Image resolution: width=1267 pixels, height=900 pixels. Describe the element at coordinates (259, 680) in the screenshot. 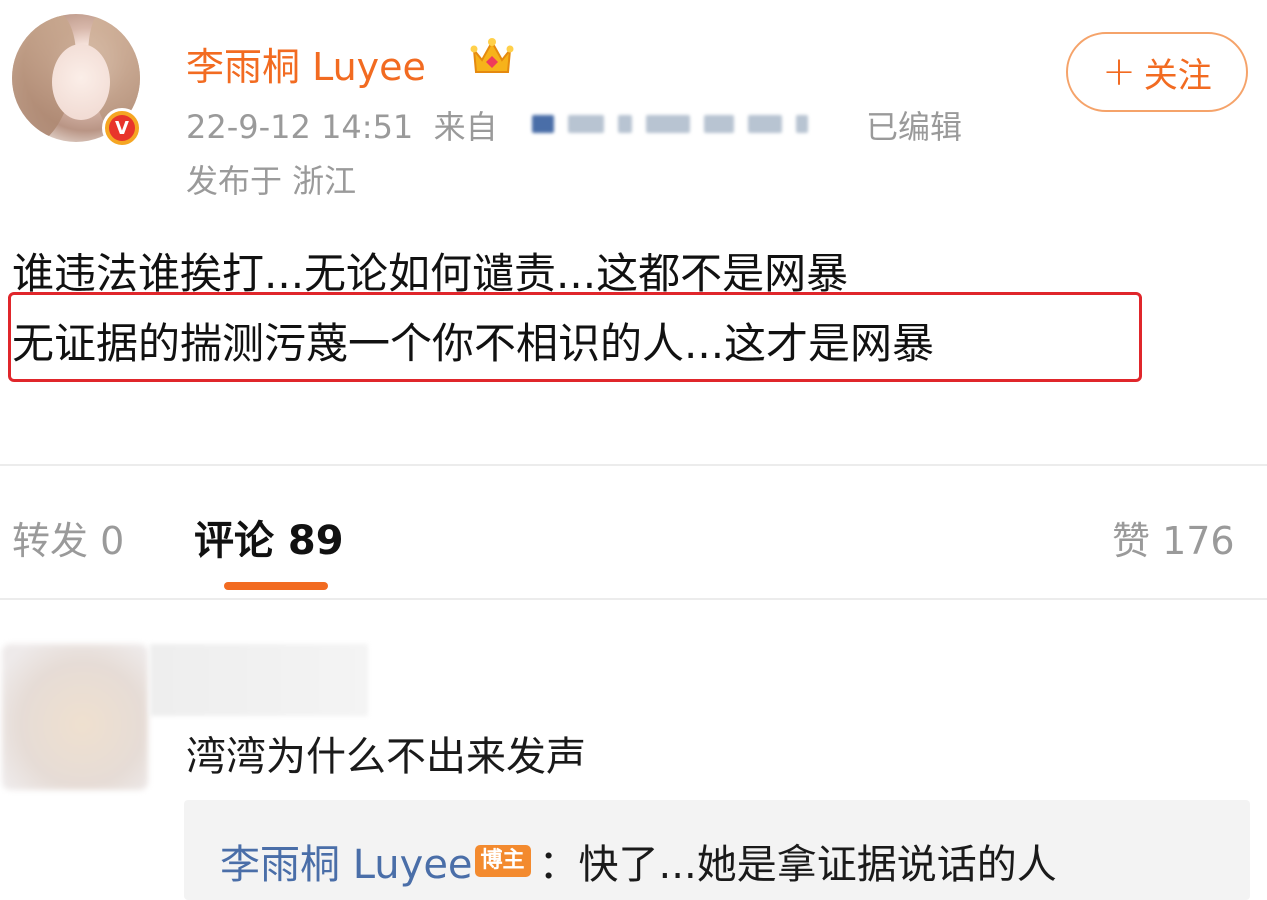

I see `commenter-name-blurred` at that location.